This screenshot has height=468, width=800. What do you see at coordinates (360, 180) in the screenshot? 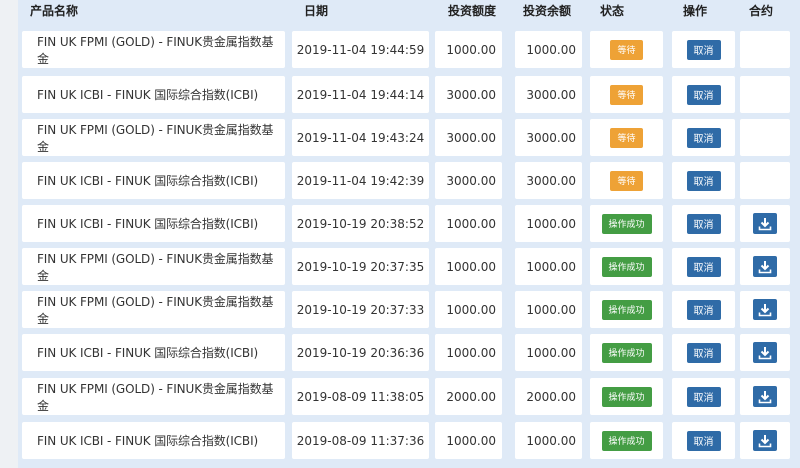
I see `date-cell: 2019-11-04 19:42:39` at bounding box center [360, 180].